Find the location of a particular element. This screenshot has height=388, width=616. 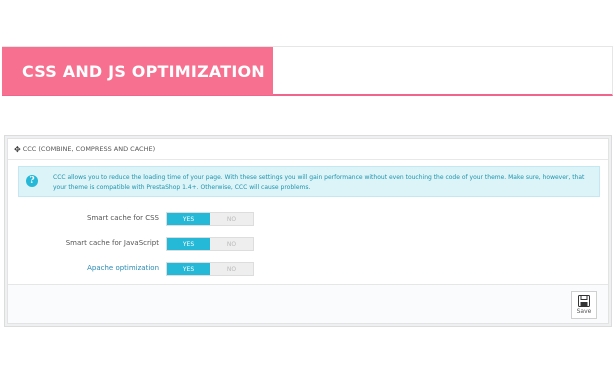

banner-title: CSS AND JS OPTIMIZATION is located at coordinates (143, 71).